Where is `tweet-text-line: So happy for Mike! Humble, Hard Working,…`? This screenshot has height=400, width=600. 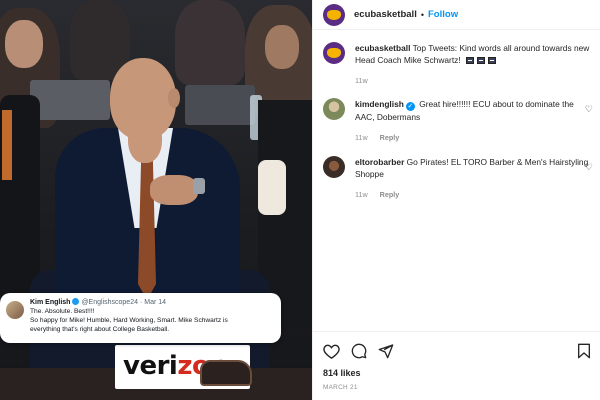 tweet-text-line: So happy for Mike! Humble, Hard Working,… is located at coordinates (129, 320).